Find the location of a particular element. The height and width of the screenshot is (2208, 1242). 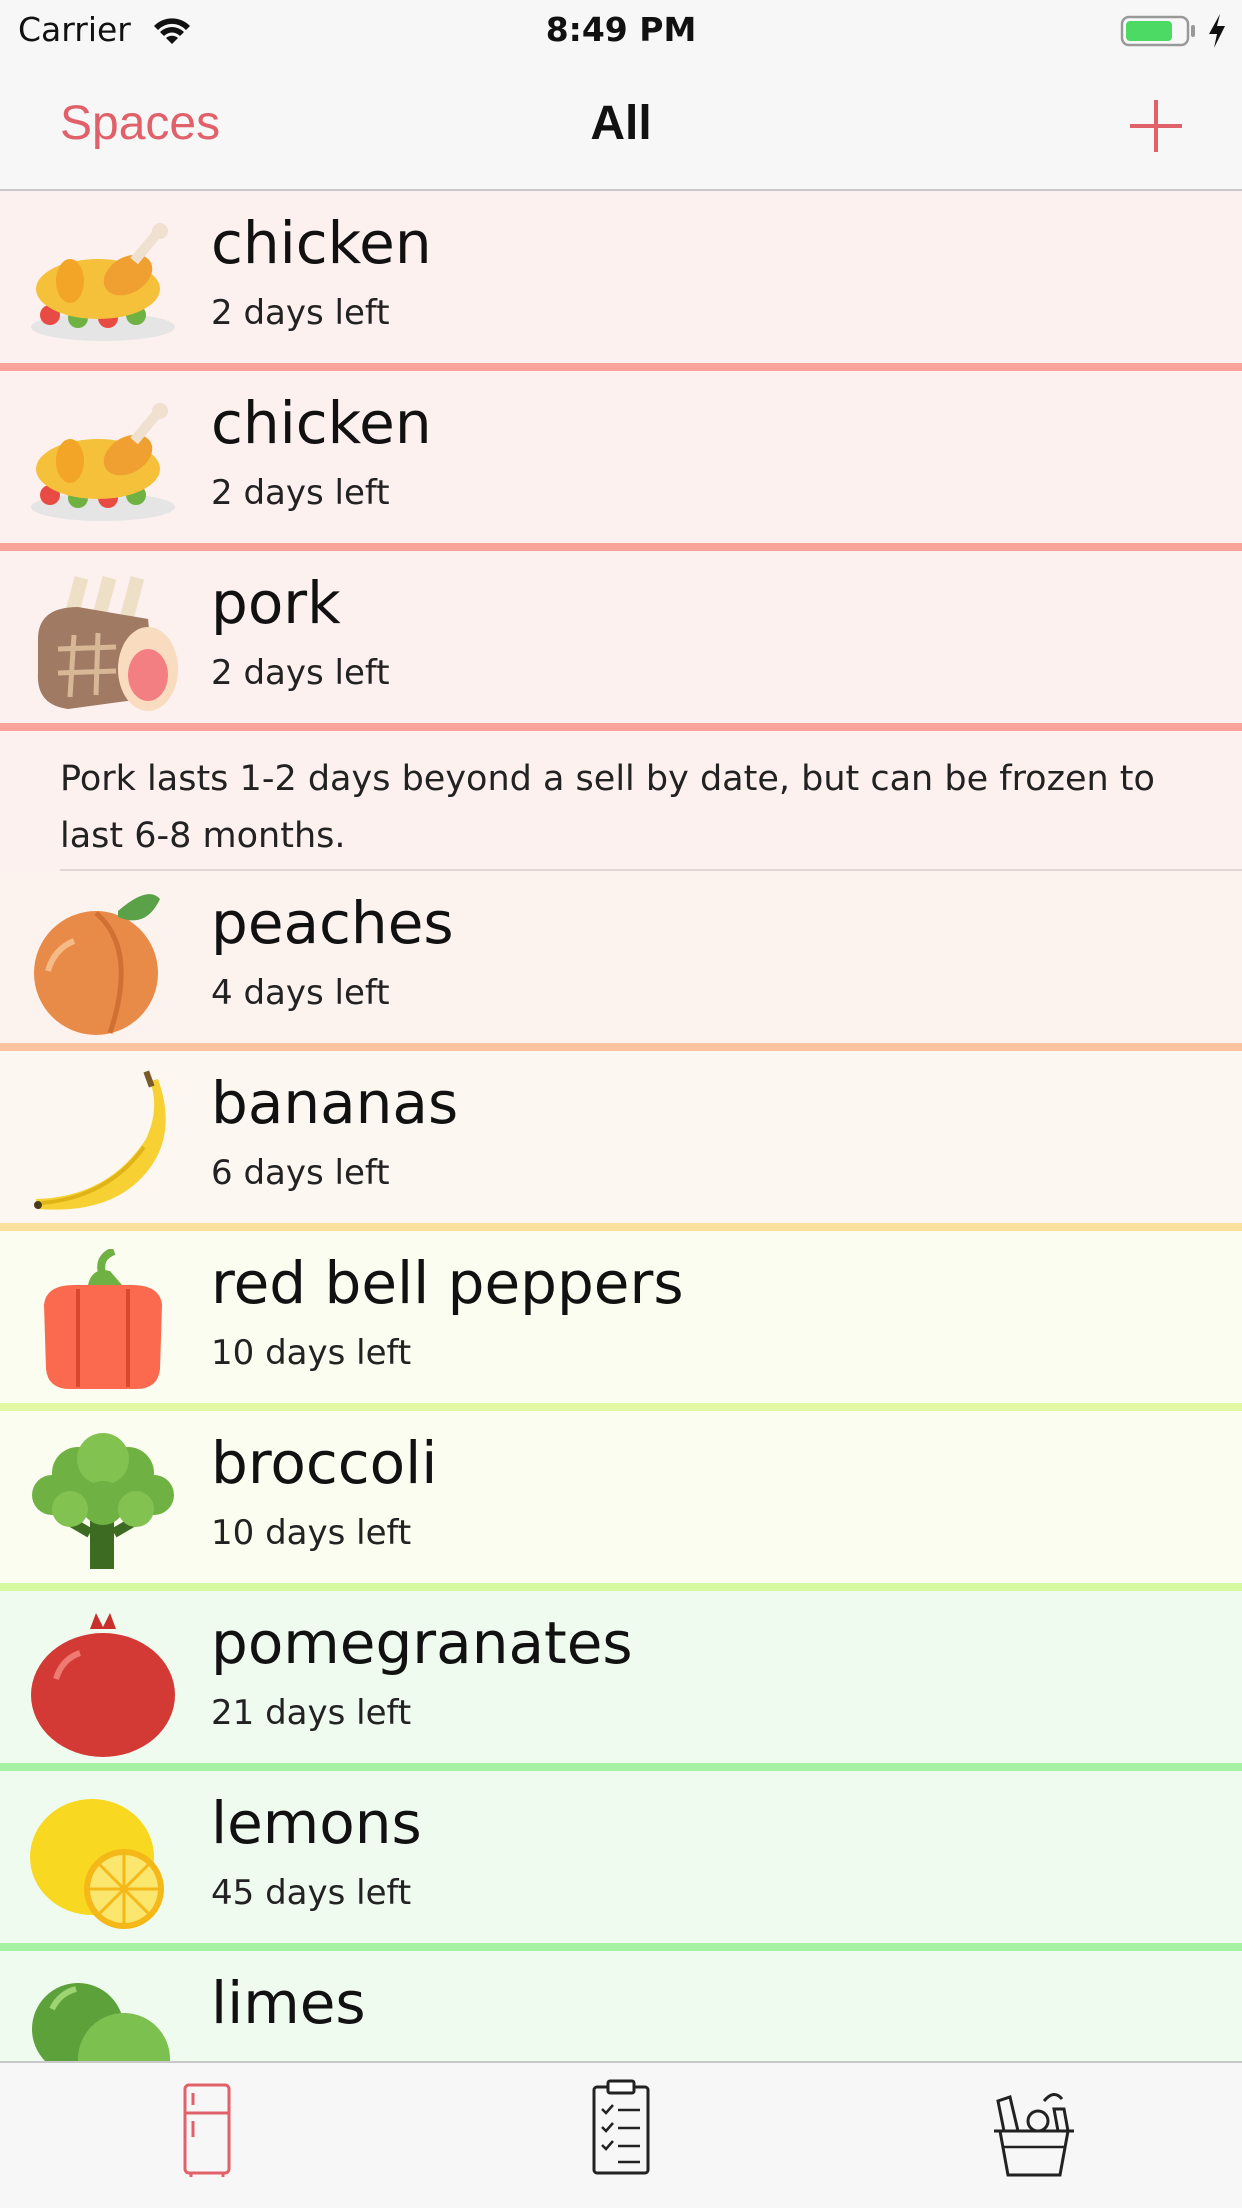

list-item: pork 2 days left is located at coordinates (621, 641).